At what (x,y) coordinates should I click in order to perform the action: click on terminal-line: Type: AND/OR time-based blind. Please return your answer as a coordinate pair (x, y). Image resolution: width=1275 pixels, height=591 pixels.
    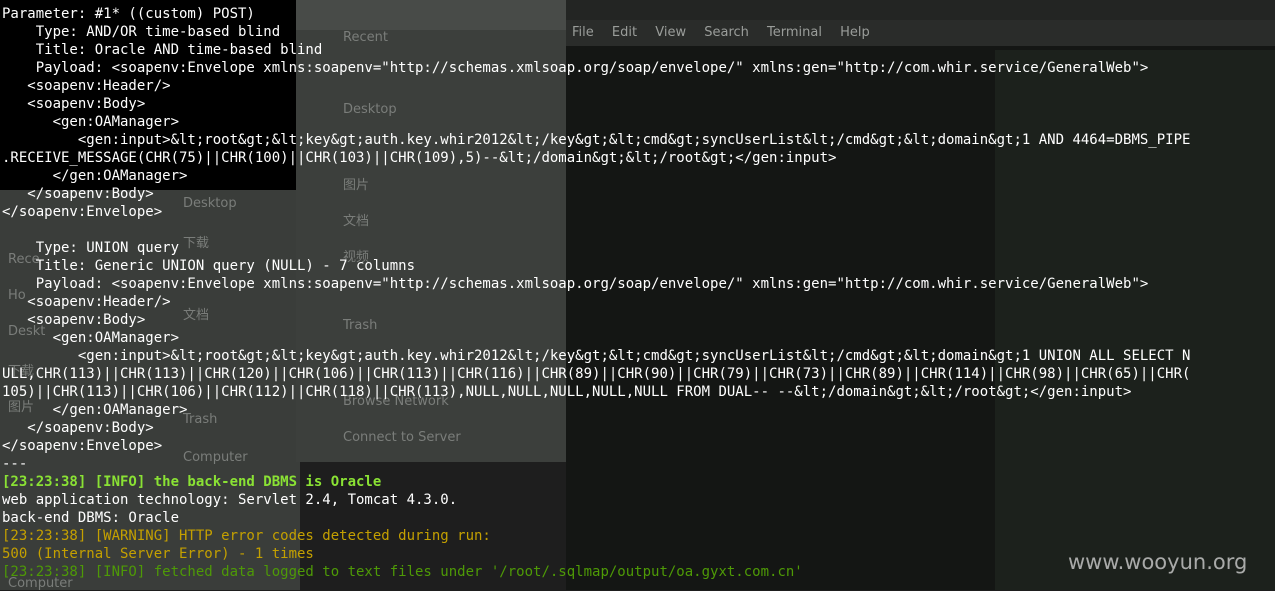
    Looking at the image, I should click on (141, 32).